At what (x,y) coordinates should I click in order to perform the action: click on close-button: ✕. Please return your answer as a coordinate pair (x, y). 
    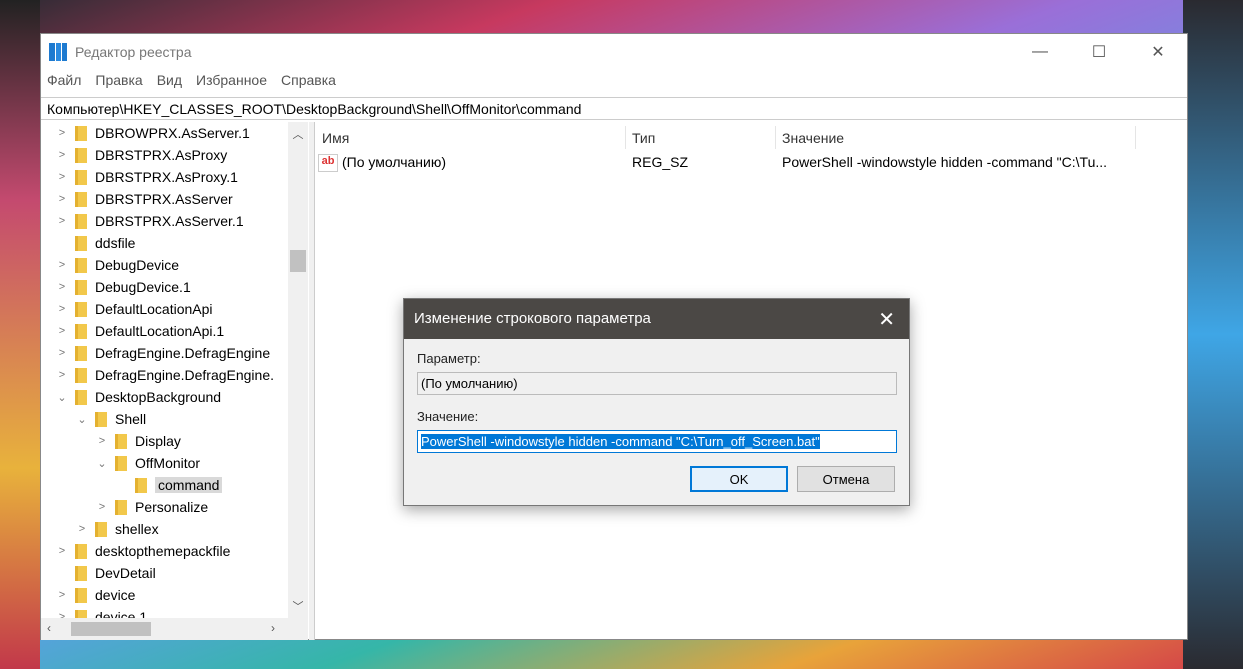
    Looking at the image, I should click on (1158, 52).